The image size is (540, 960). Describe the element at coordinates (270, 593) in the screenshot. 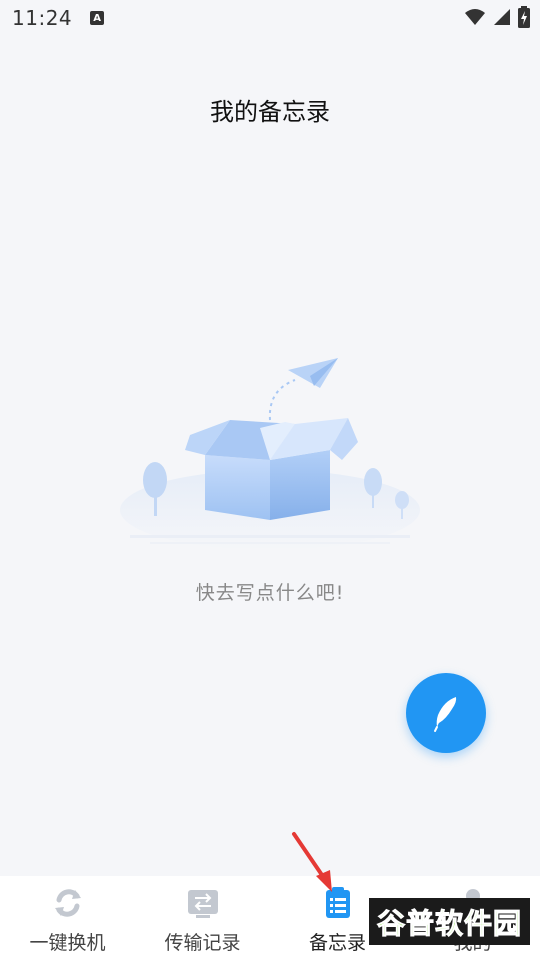

I see `empty-state-text: 快去写点什么吧!` at that location.